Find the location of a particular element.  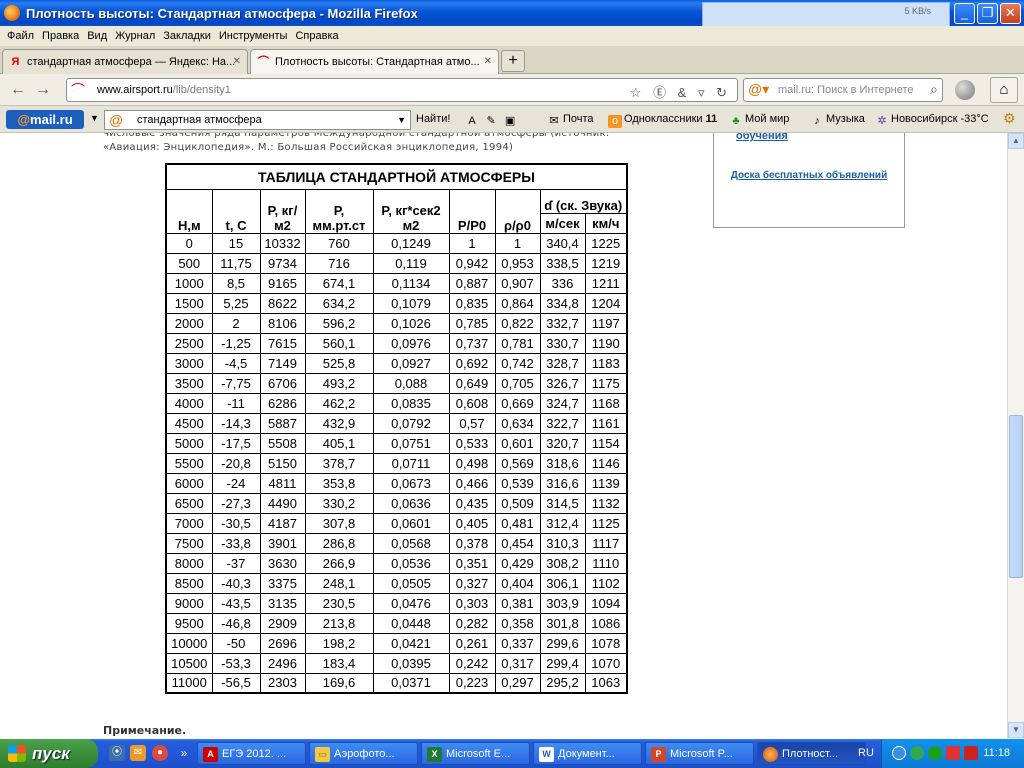

table-cell: 1183 is located at coordinates (606, 363).